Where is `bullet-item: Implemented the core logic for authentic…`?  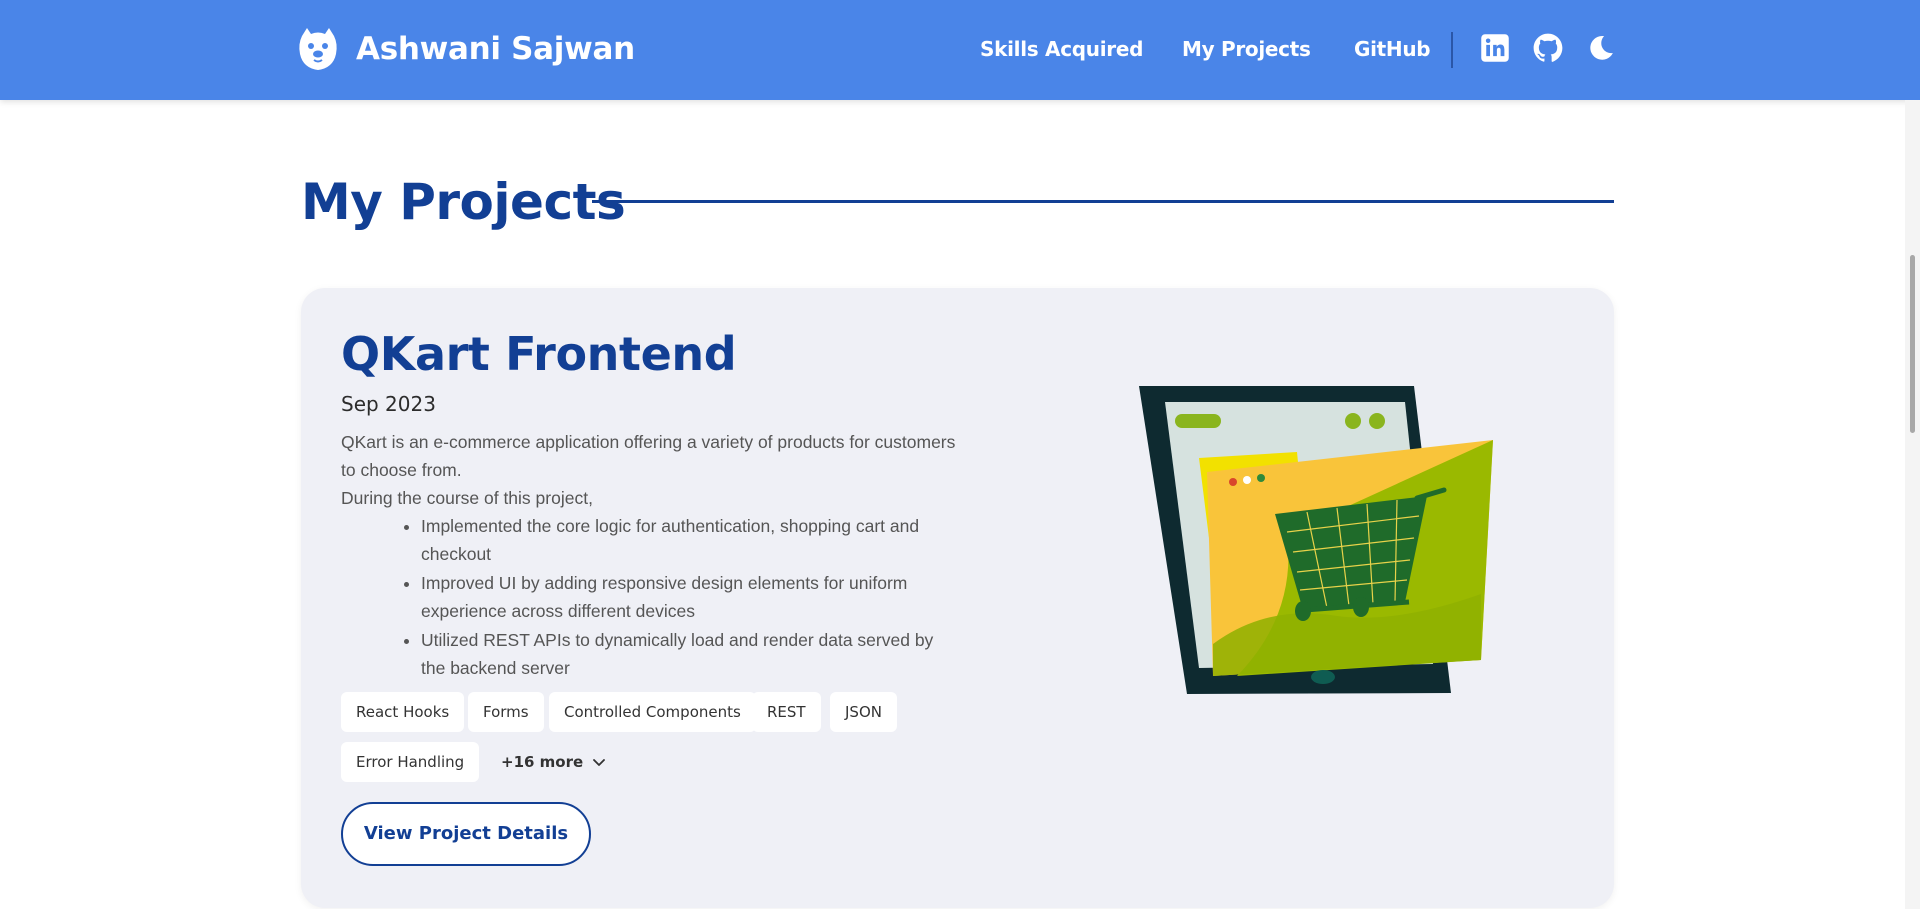 bullet-item: Implemented the core logic for authentic… is located at coordinates (691, 540).